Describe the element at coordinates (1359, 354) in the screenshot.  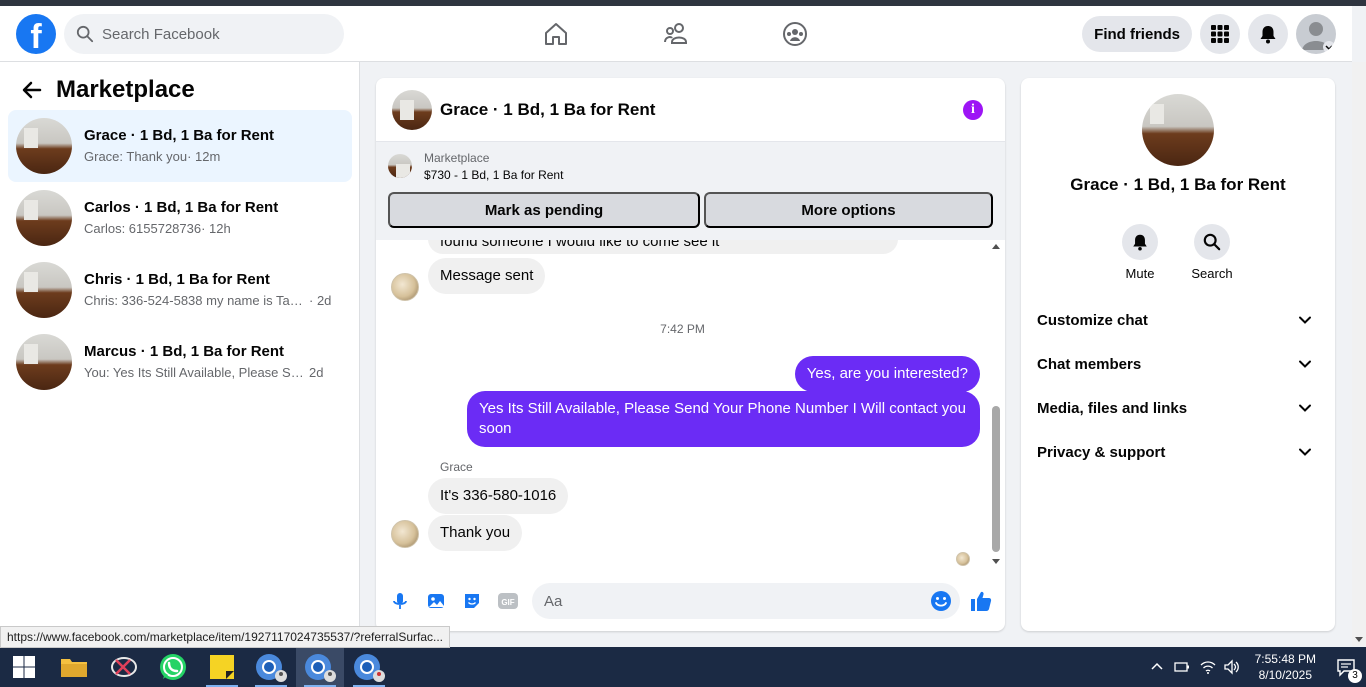
I see `page-scrollbar` at that location.